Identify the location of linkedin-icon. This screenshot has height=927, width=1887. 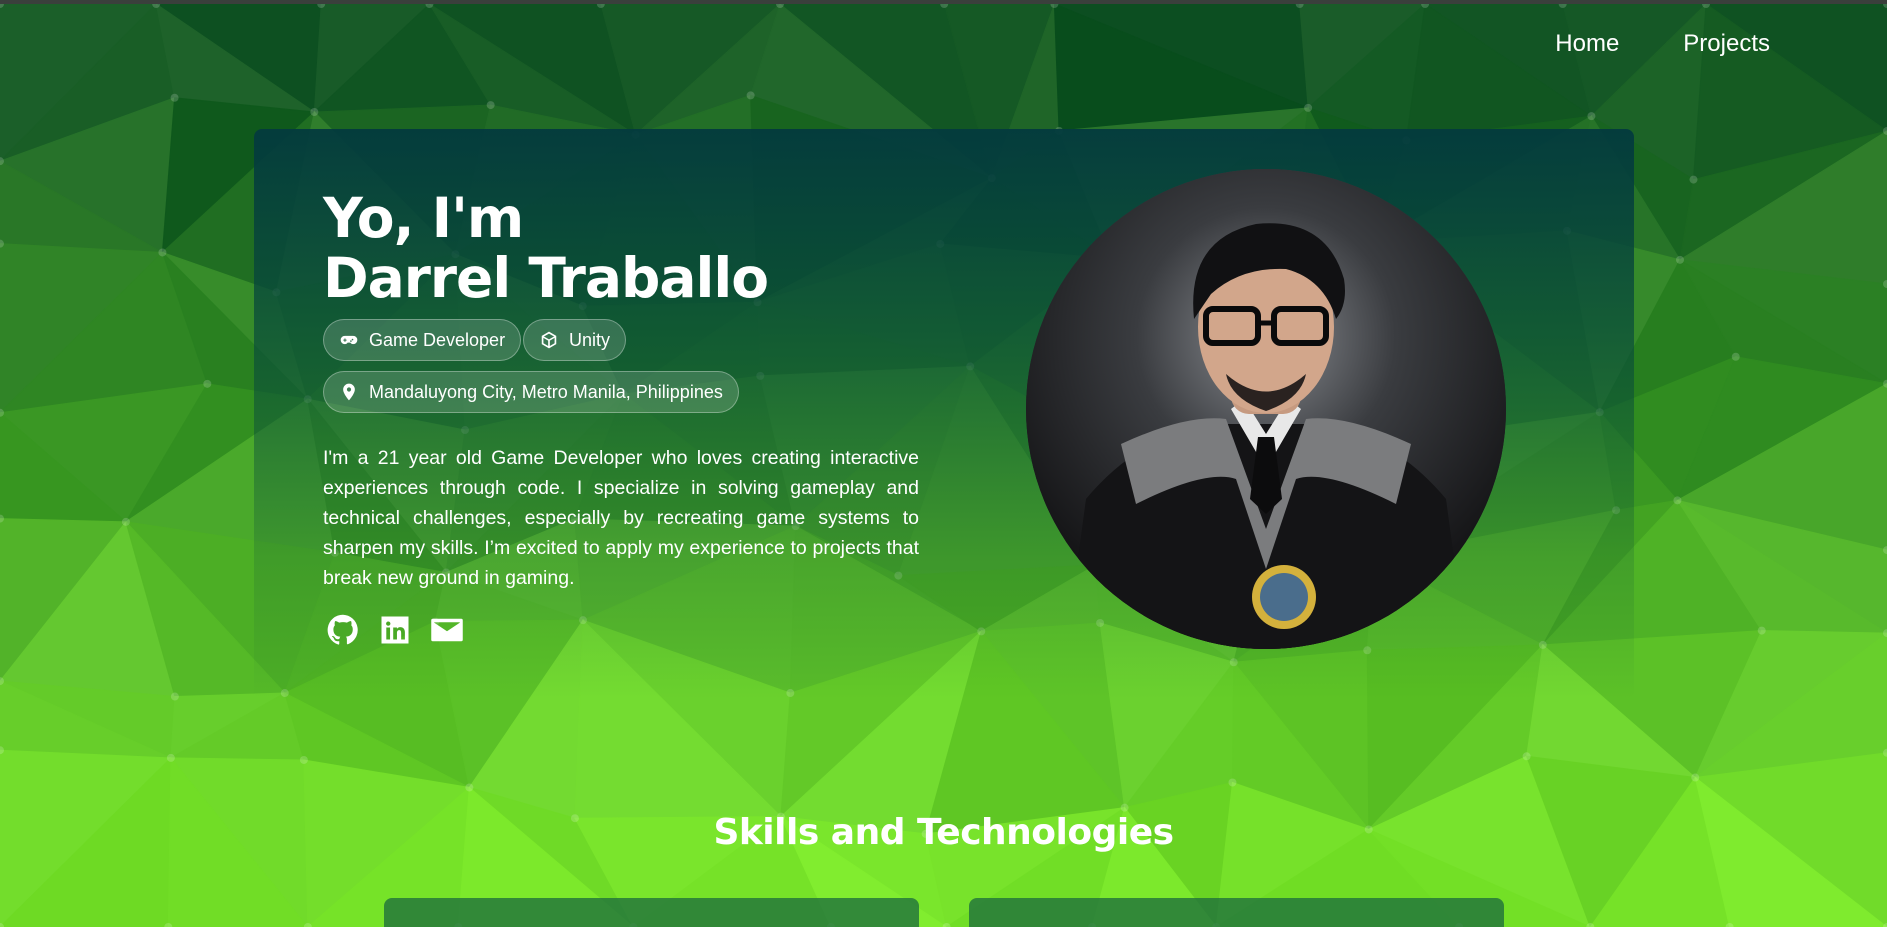
(395, 630).